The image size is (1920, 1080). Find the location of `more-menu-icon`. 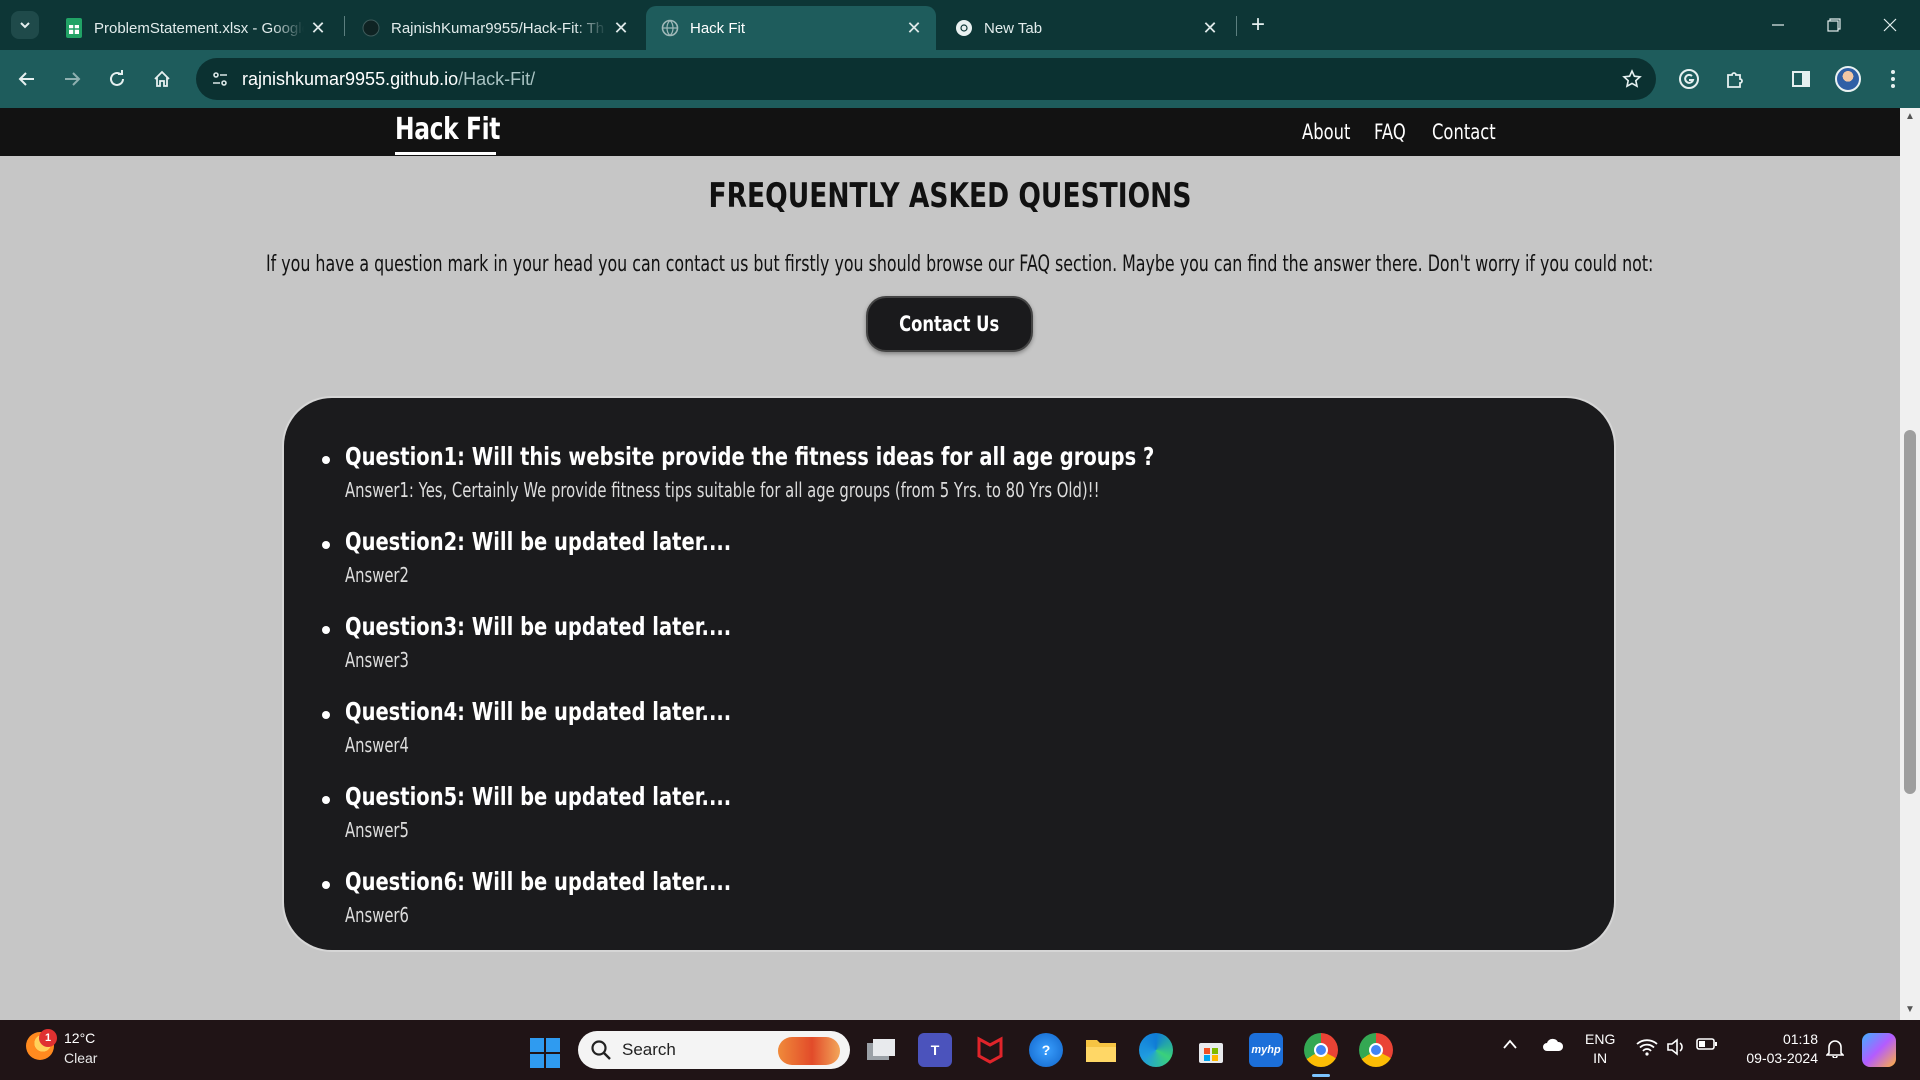

more-menu-icon is located at coordinates (1893, 79).